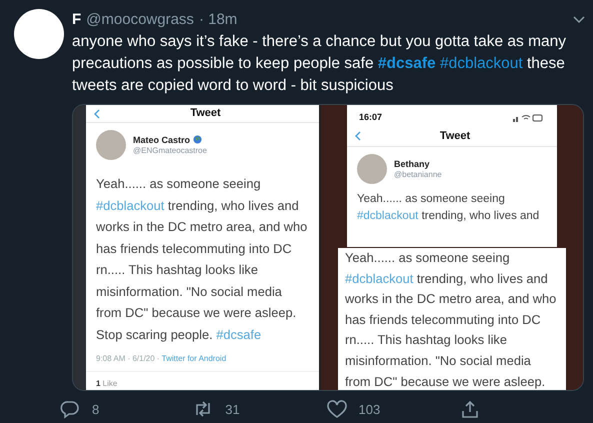 Image resolution: width=593 pixels, height=423 pixels. Describe the element at coordinates (70, 410) in the screenshot. I see `reply-icon` at that location.